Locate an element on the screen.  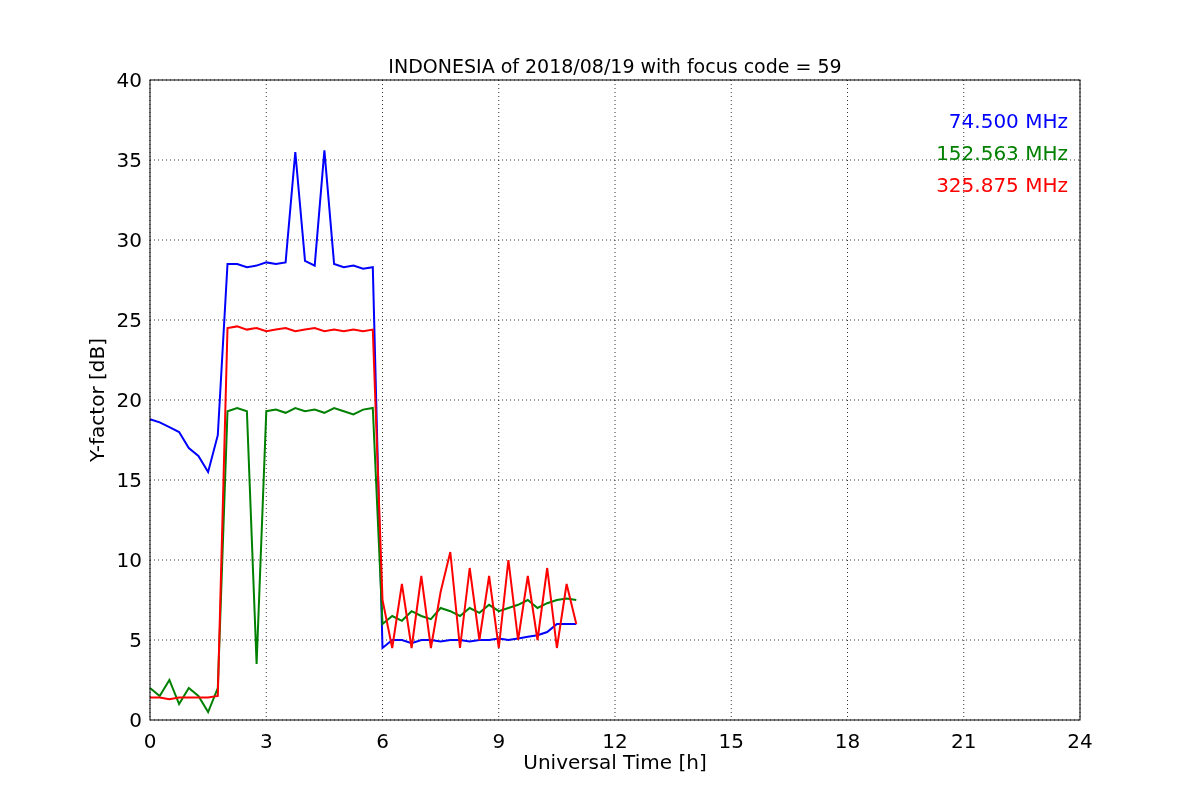
x-tick-label: 21 is located at coordinates (964, 741).